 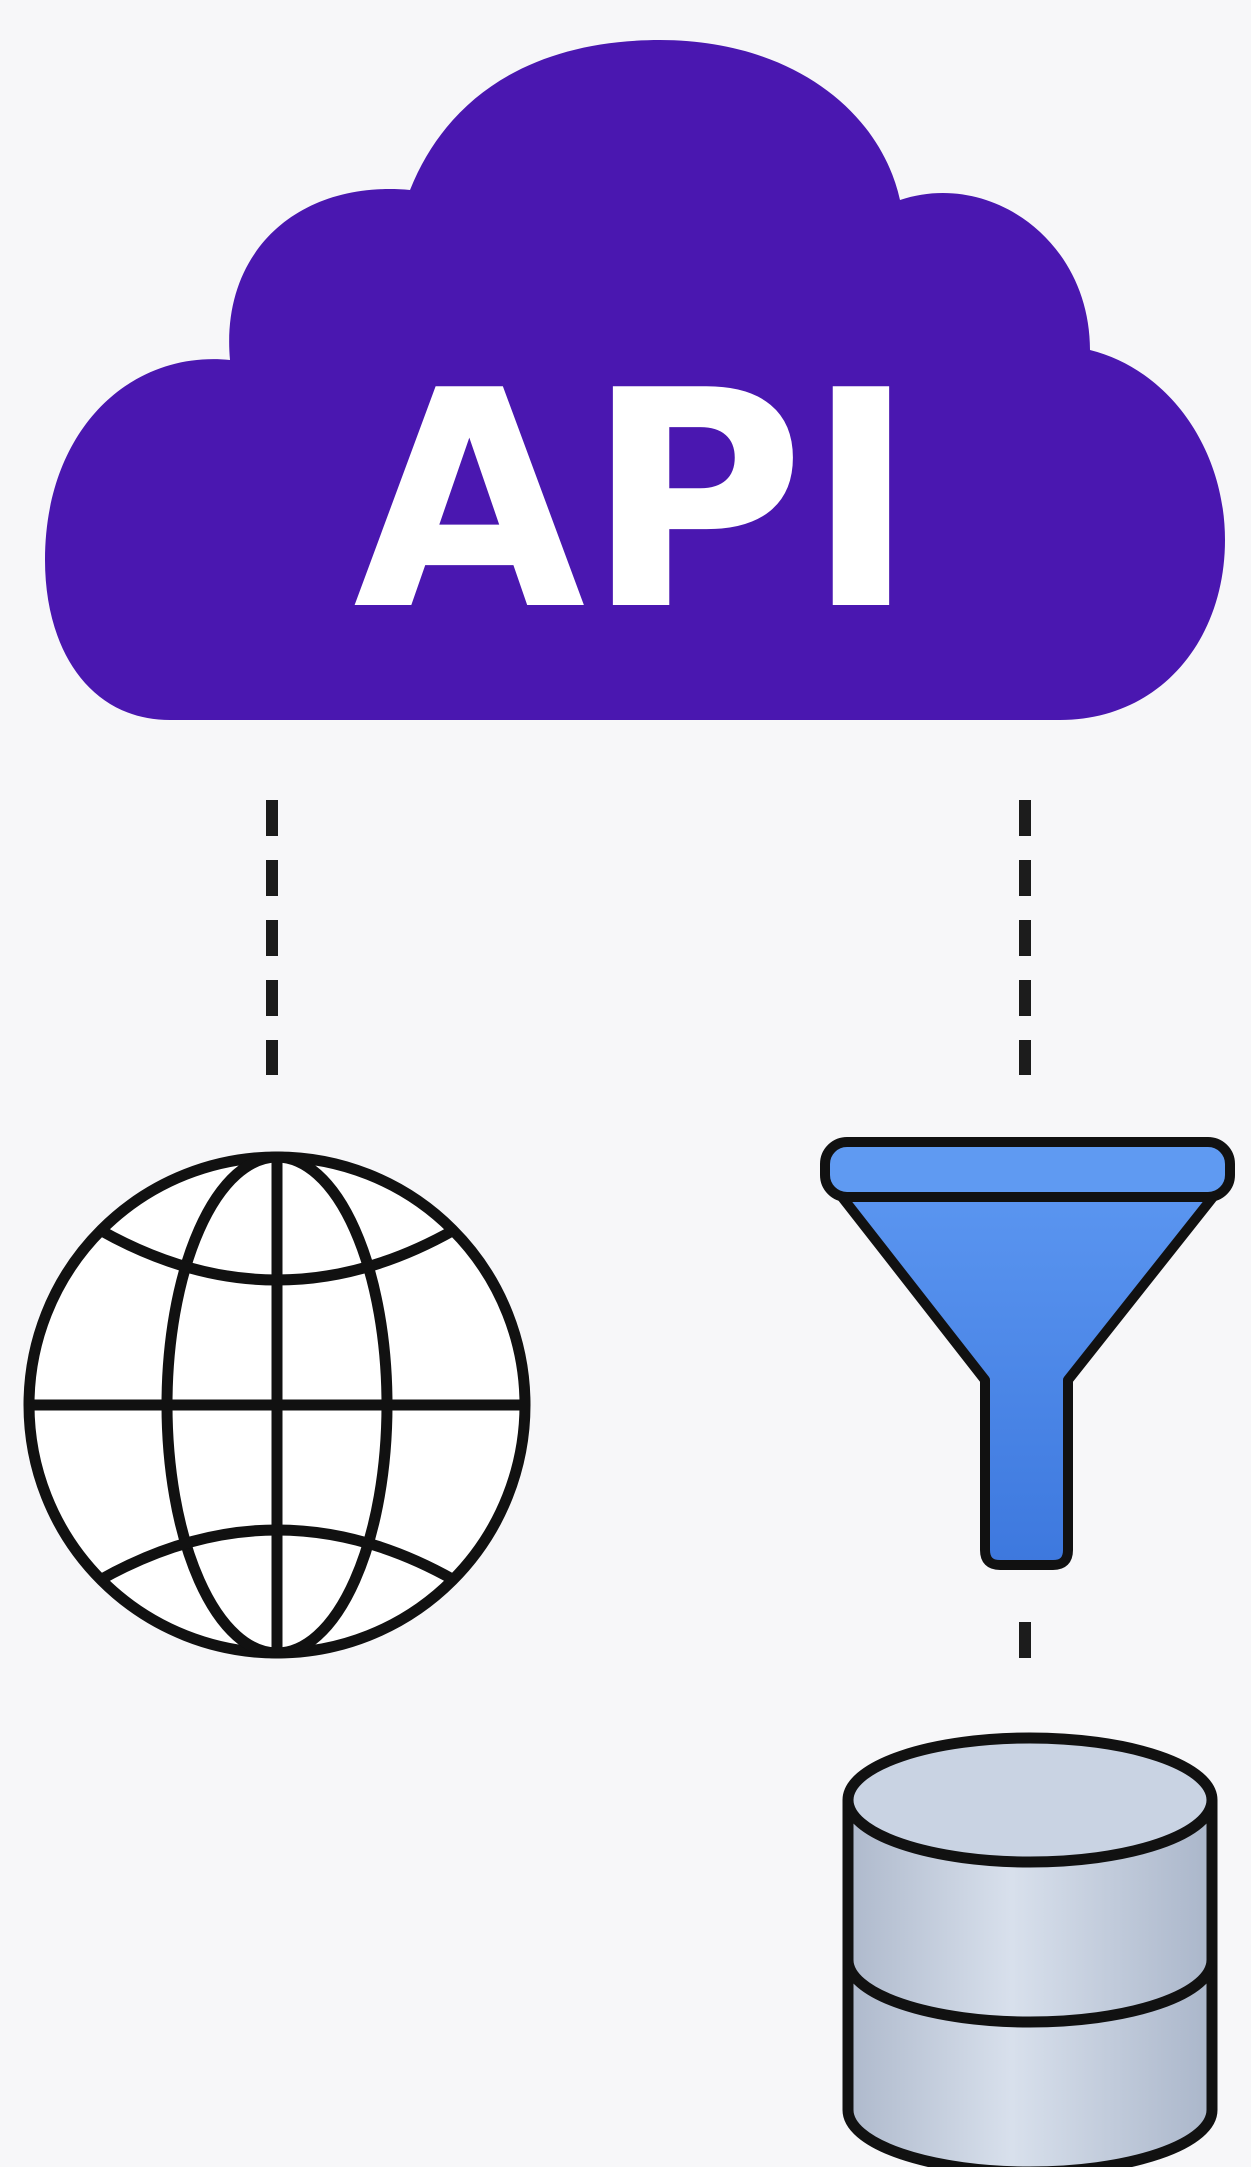 What do you see at coordinates (1027, 1353) in the screenshot?
I see `funnel-icon` at bounding box center [1027, 1353].